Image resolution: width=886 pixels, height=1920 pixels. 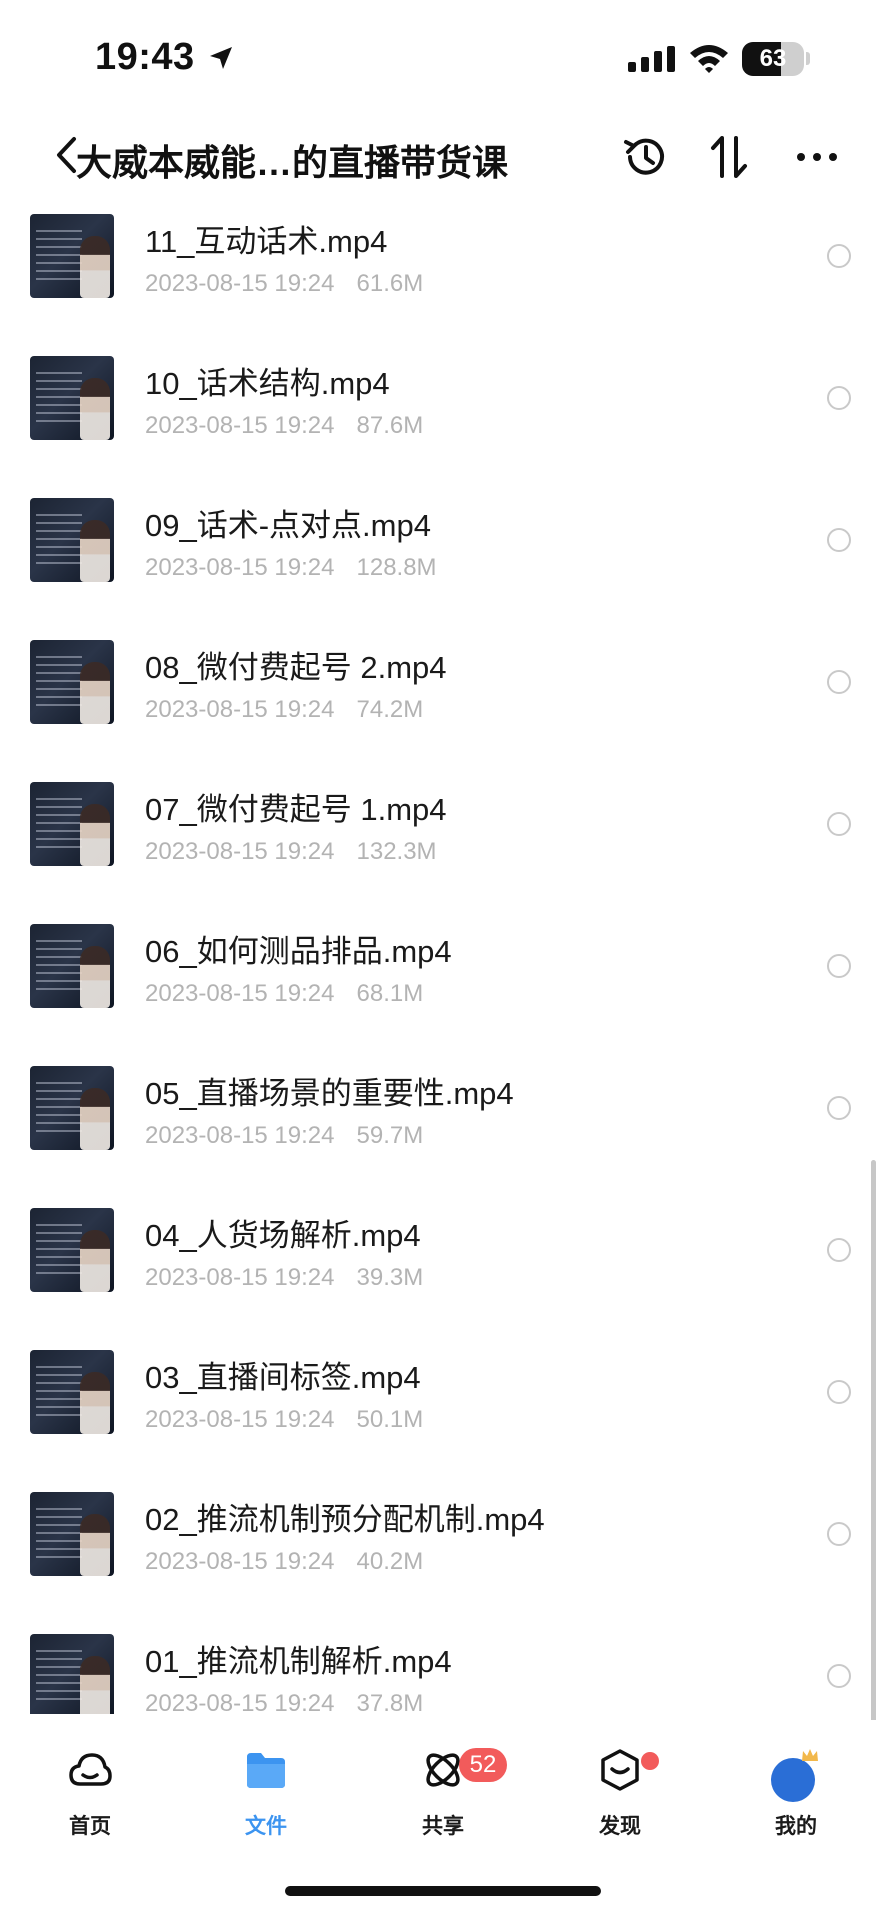 What do you see at coordinates (390, 283) in the screenshot?
I see `file-size: 61.6M` at bounding box center [390, 283].